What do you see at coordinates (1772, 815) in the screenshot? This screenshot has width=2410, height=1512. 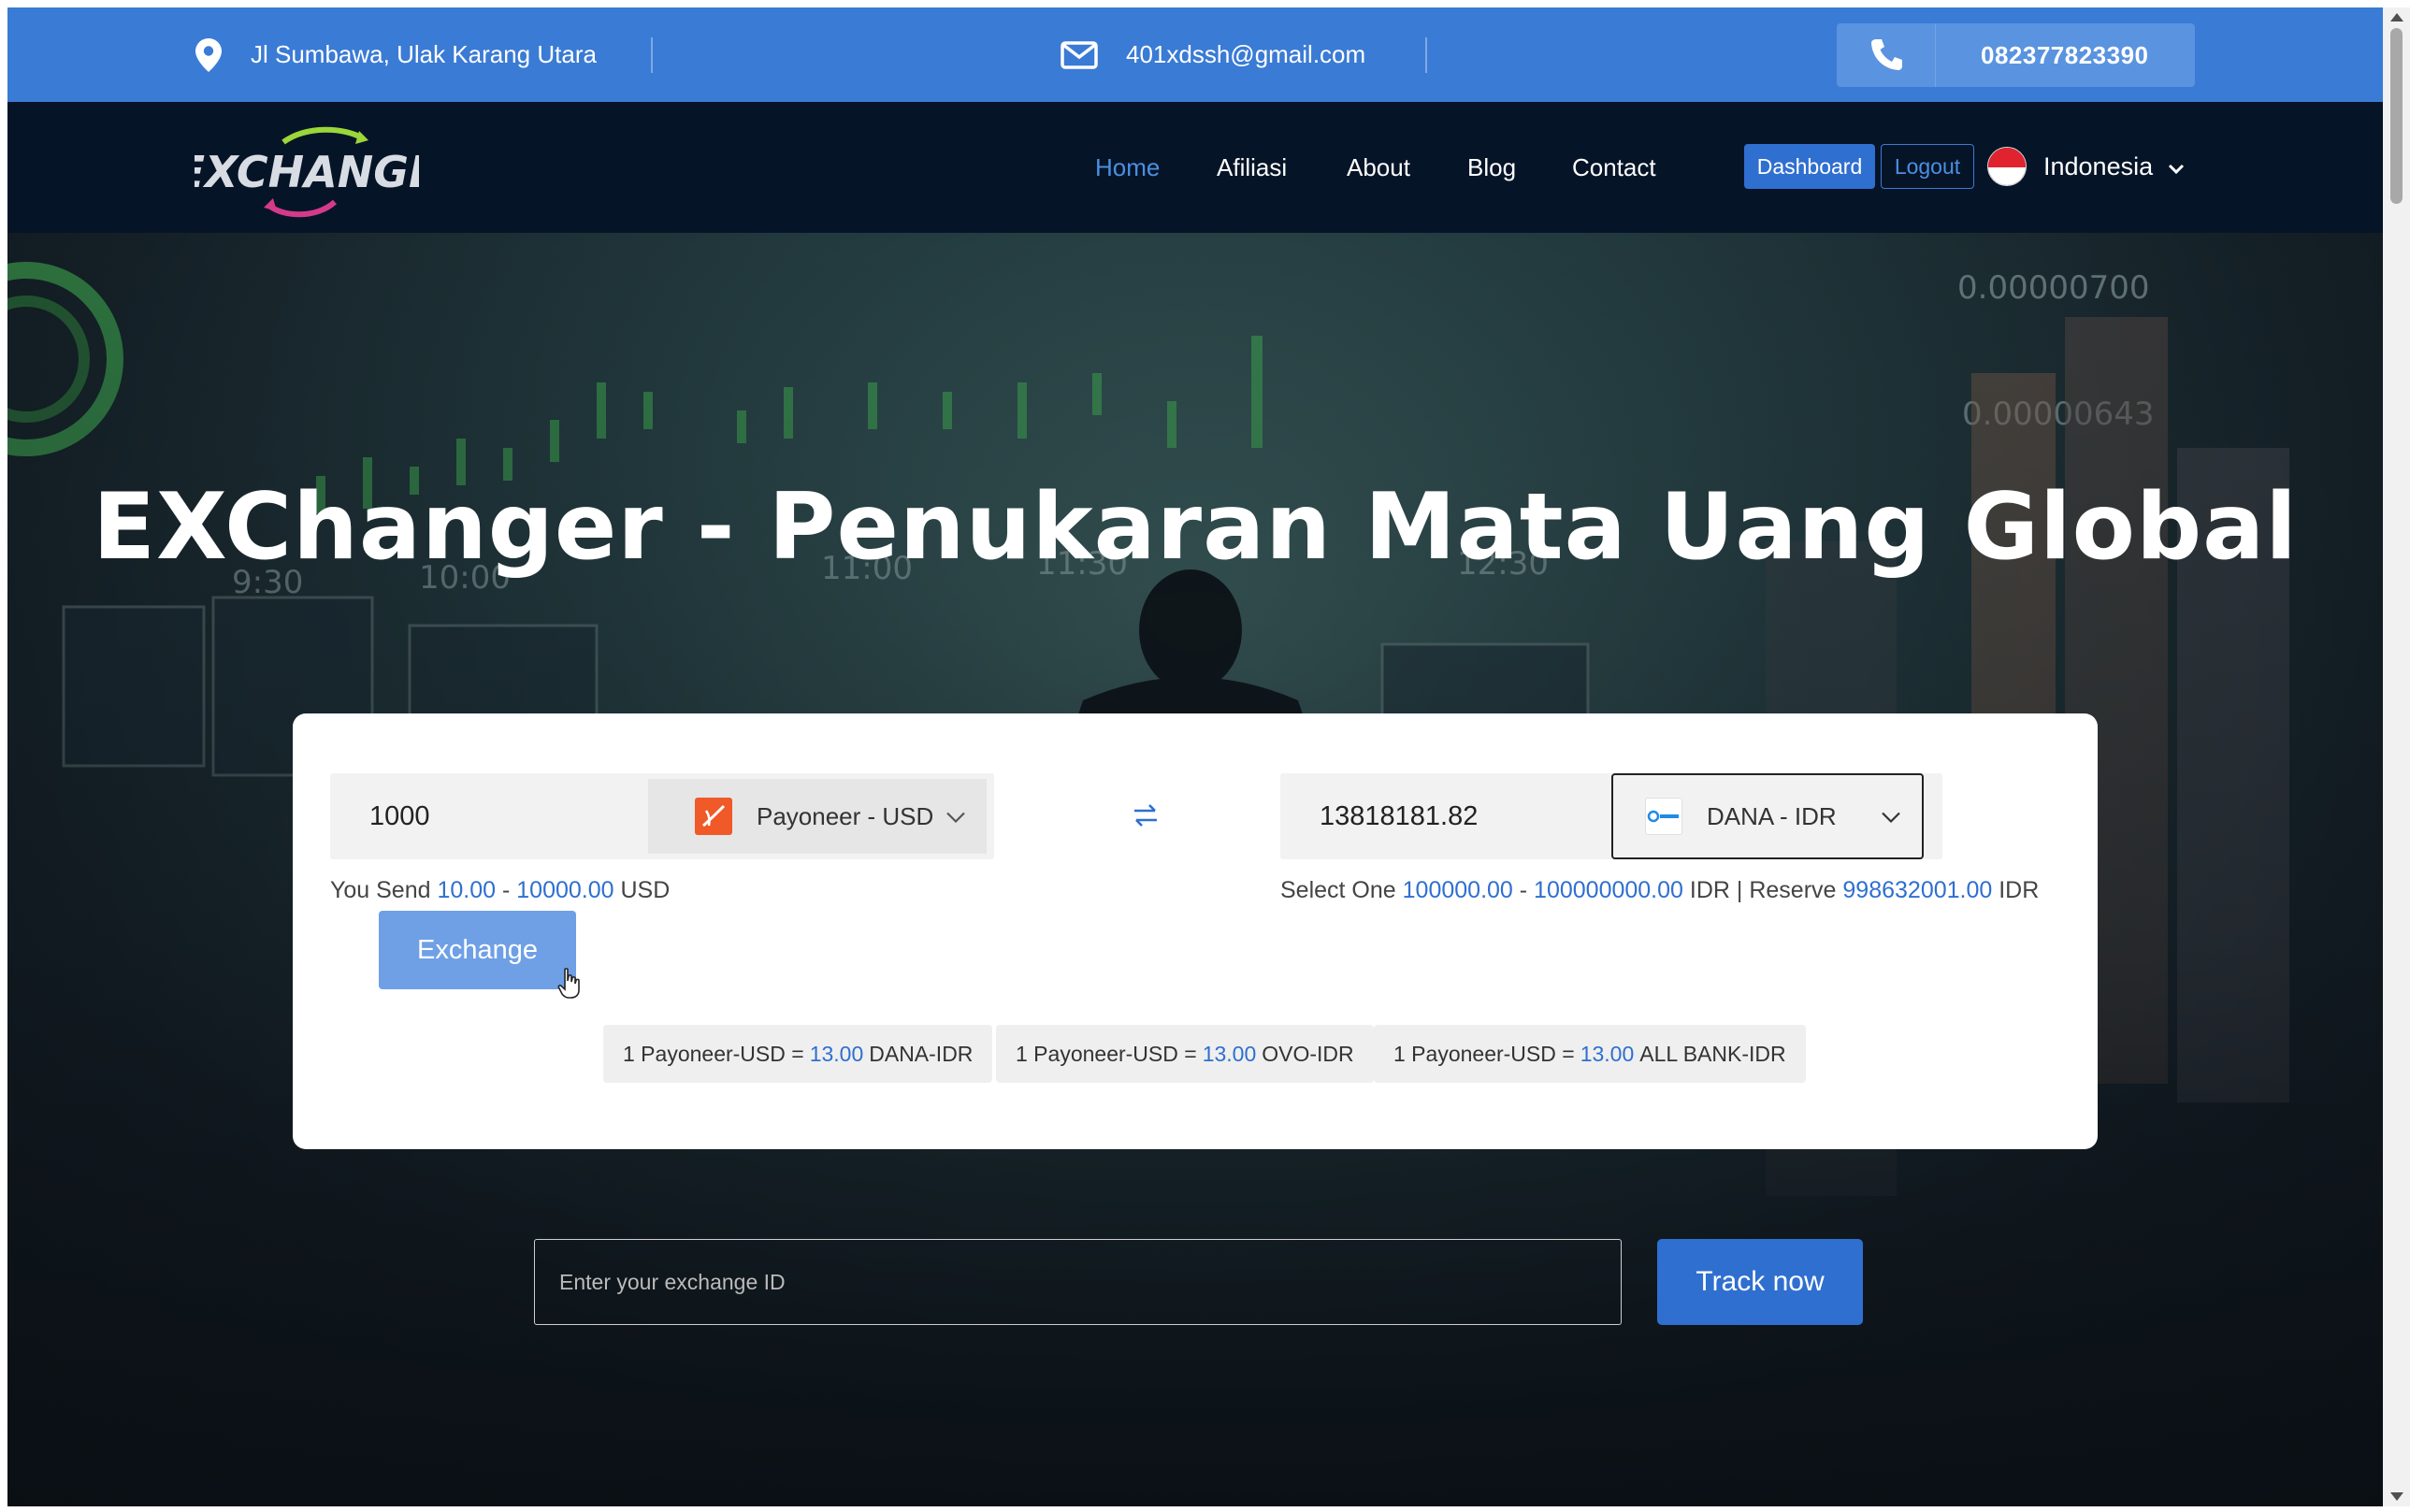 I see `receive-currency-label: DANA - IDR` at bounding box center [1772, 815].